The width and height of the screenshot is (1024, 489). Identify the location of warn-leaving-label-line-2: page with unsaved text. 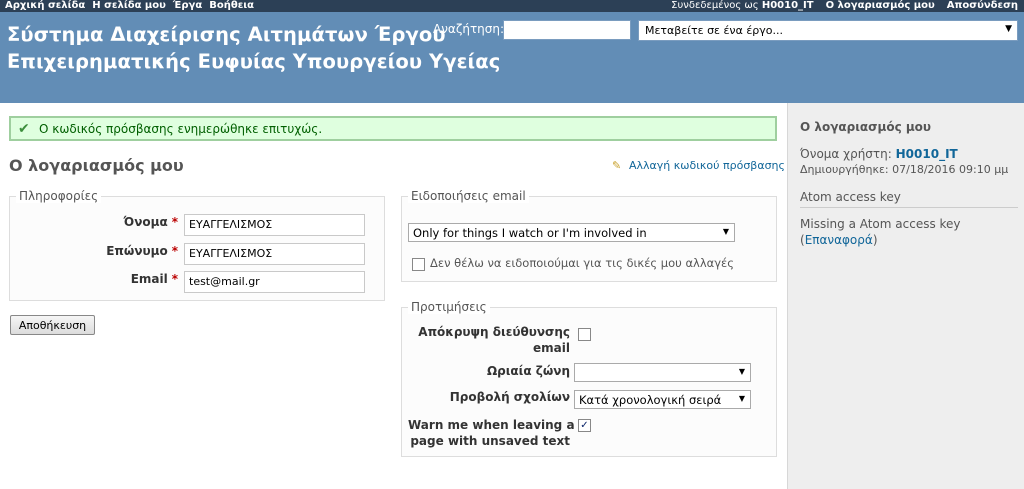
(490, 441).